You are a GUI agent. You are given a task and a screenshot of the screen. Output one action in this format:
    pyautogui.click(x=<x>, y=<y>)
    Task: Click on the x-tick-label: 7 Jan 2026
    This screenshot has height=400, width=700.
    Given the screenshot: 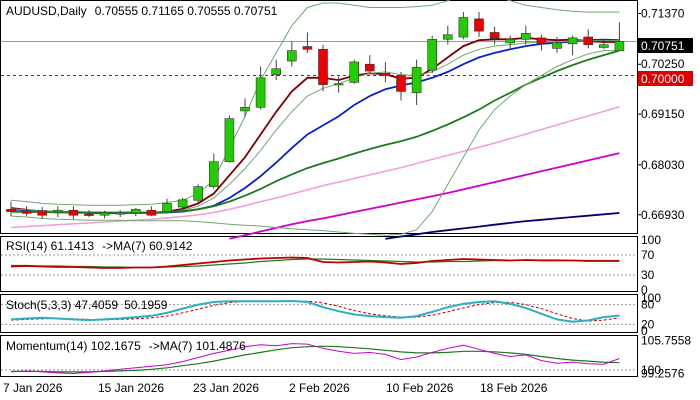 What is the action you would take?
    pyautogui.click(x=33, y=388)
    